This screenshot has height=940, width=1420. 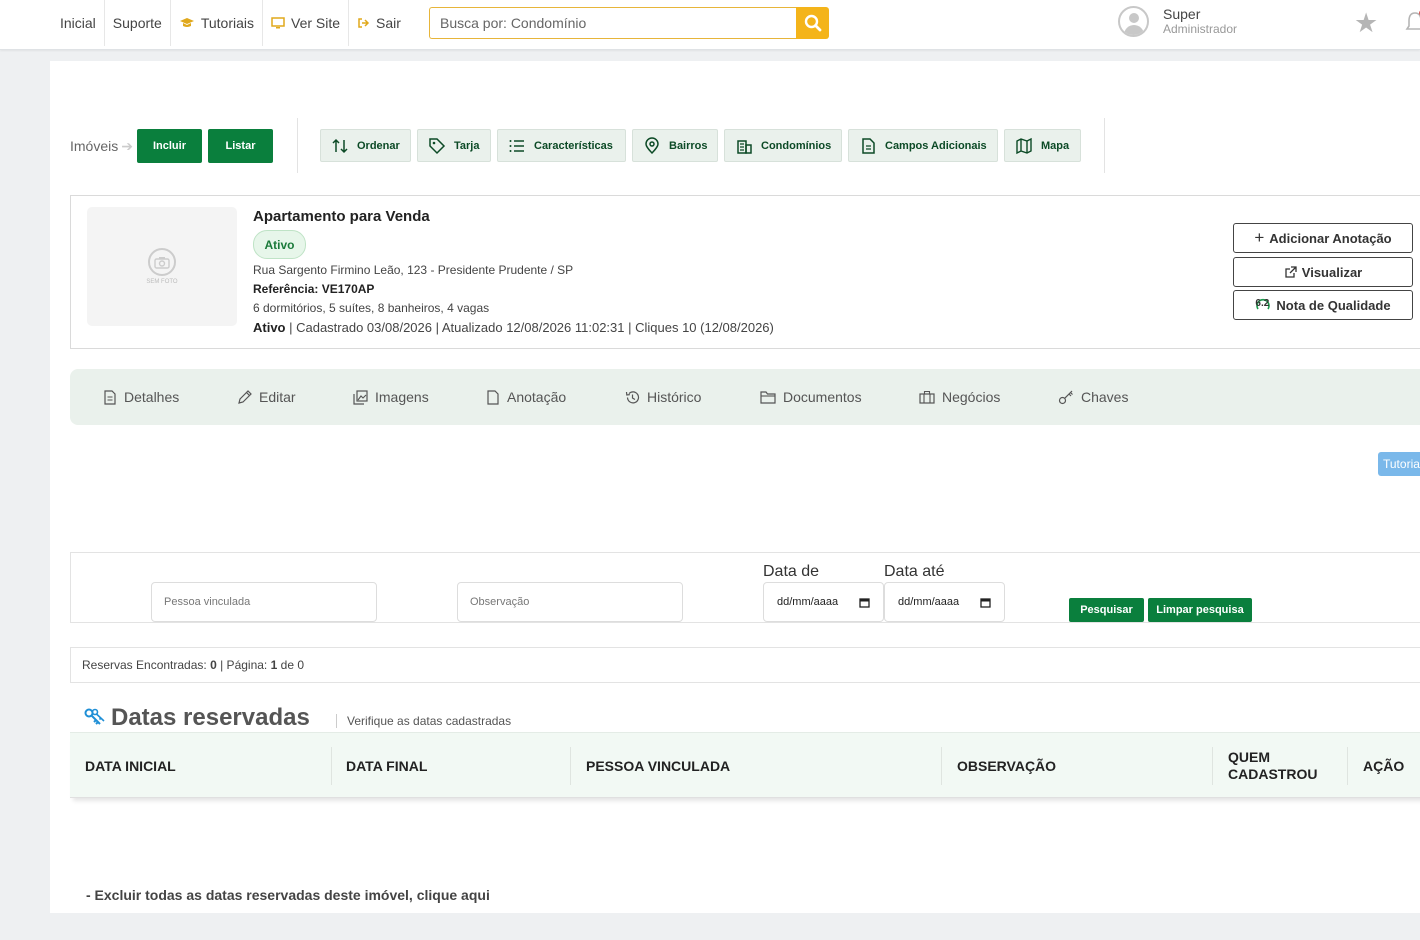 What do you see at coordinates (658, 765) in the screenshot?
I see `column-header: PESSOA VINCULADA` at bounding box center [658, 765].